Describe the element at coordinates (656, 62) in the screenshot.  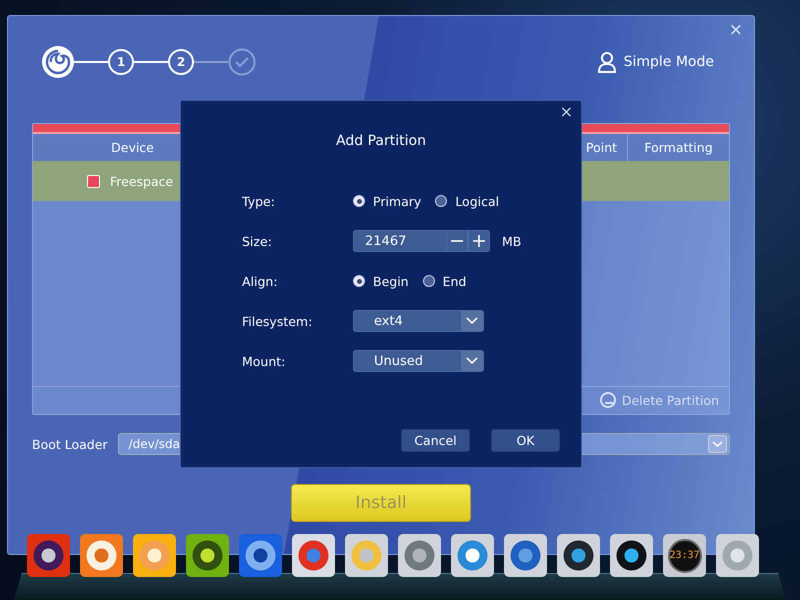
I see `simple-mode-button: Simple Mode` at that location.